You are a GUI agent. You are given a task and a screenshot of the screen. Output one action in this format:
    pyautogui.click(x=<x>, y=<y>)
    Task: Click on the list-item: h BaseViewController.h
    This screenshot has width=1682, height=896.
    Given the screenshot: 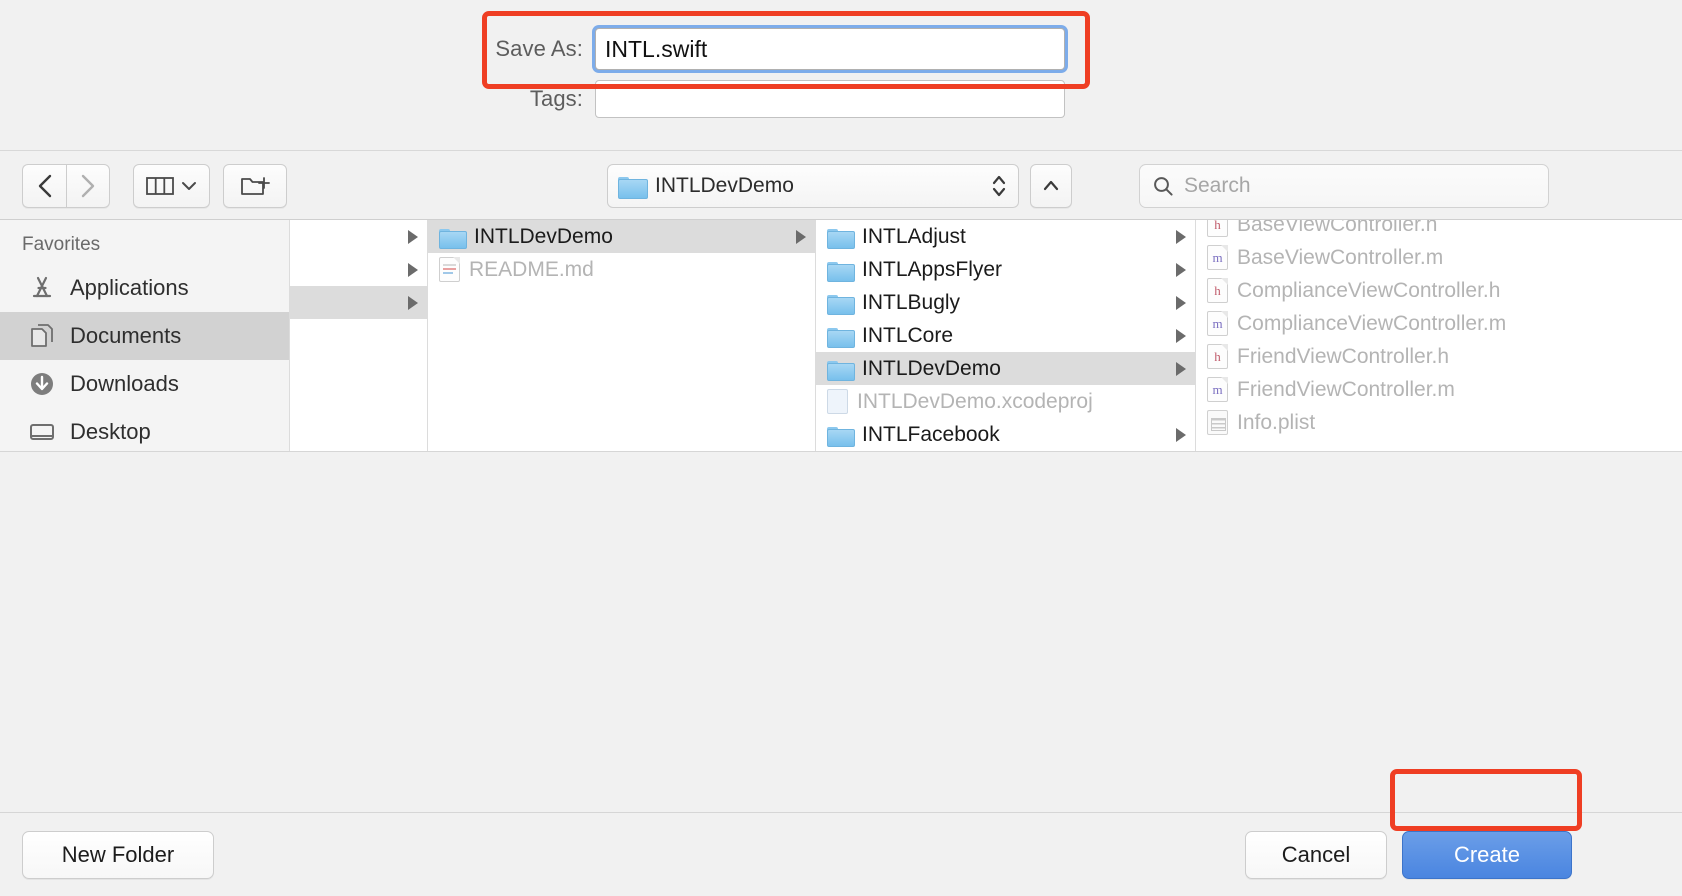 What is the action you would take?
    pyautogui.click(x=1439, y=230)
    